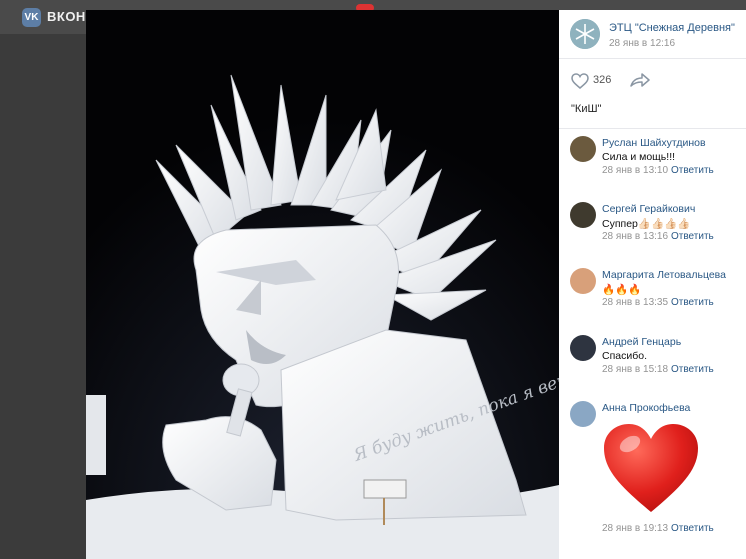 The width and height of the screenshot is (746, 559). I want to click on share-button, so click(640, 82).